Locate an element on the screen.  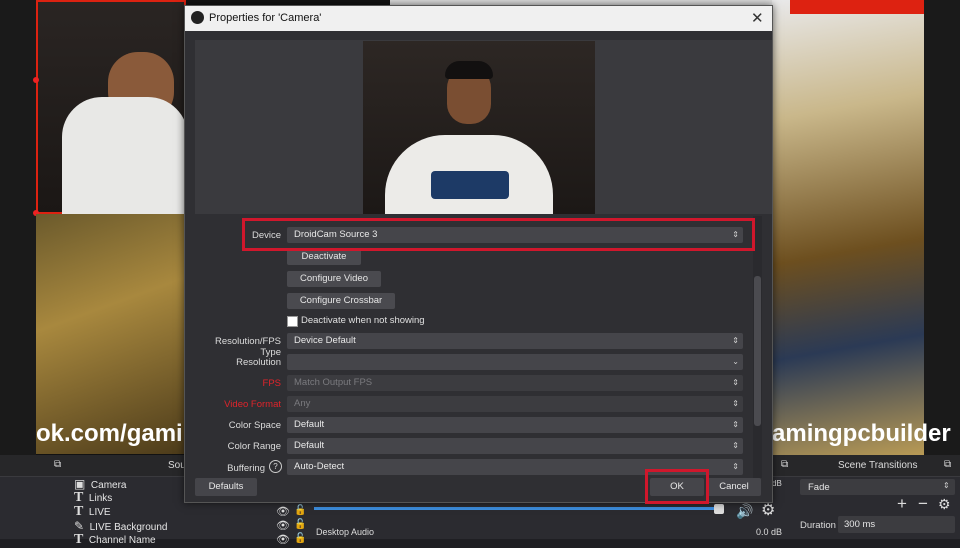
configure-video-button: Configure Video is located at coordinates (334, 279).